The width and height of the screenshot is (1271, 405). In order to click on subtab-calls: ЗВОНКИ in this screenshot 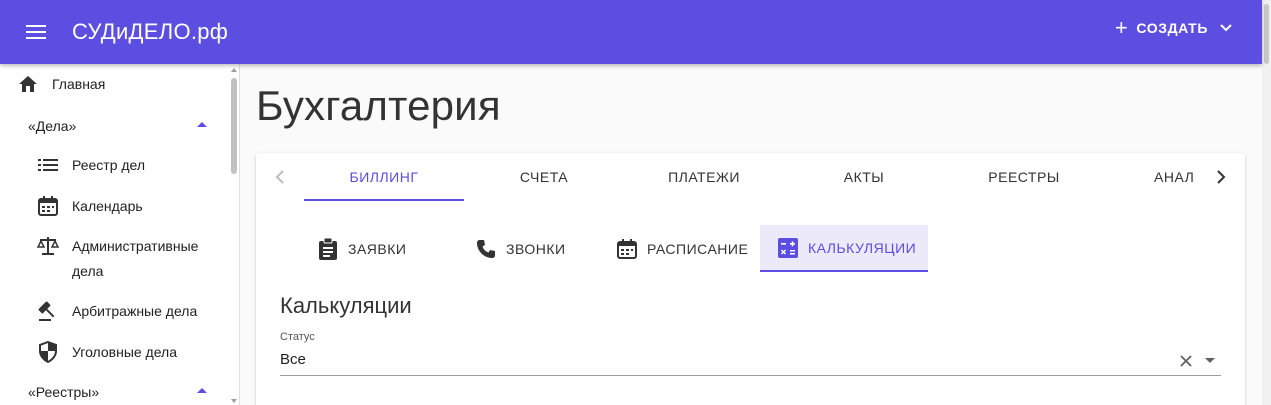, I will do `click(520, 248)`.